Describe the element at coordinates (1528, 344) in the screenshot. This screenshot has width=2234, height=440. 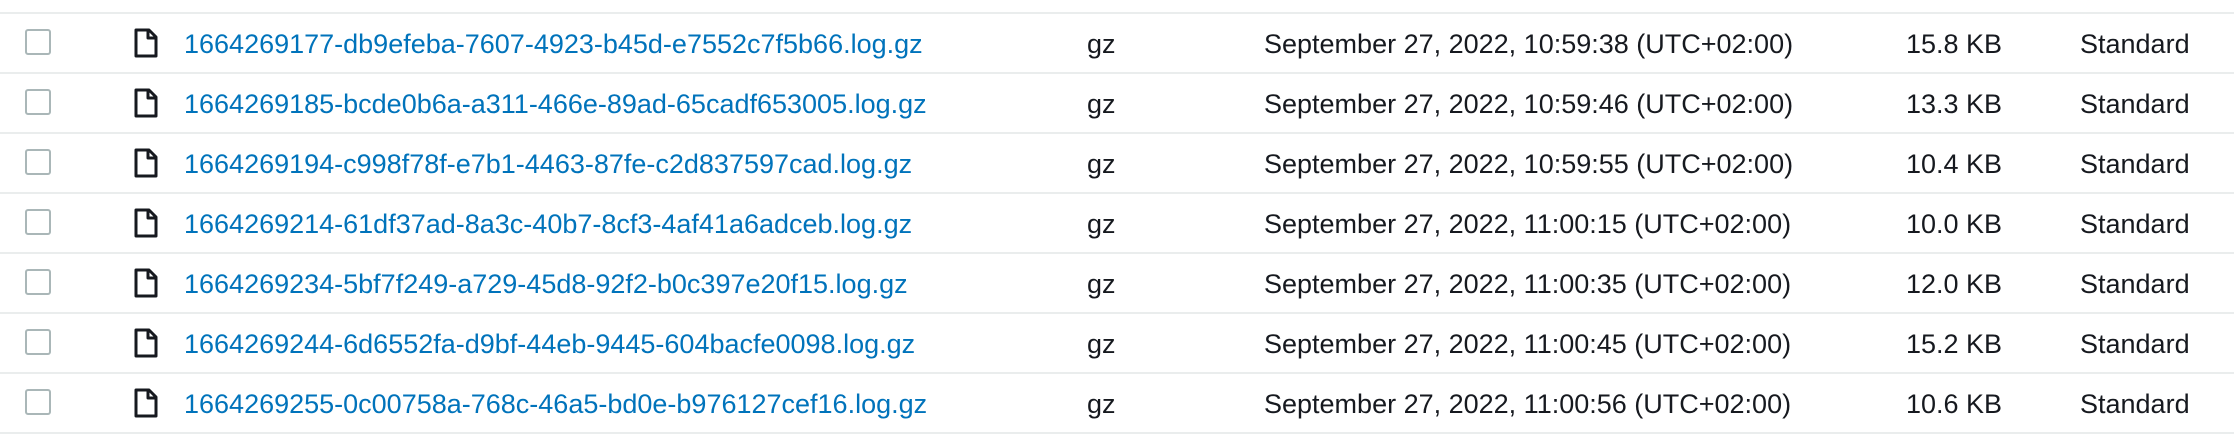
I see `object-last-modified: September 27, 2022, 11:00:45 (UTC+02:00)` at that location.